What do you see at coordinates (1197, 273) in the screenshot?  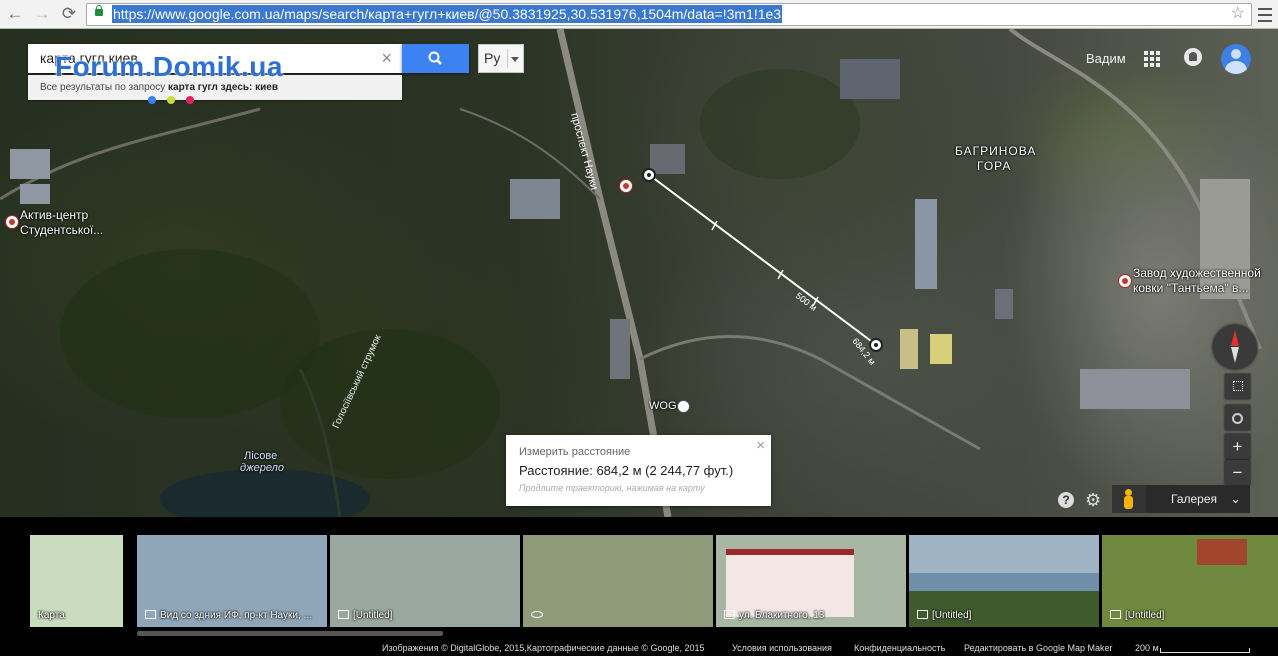 I see `poi-label: Завод художественной` at bounding box center [1197, 273].